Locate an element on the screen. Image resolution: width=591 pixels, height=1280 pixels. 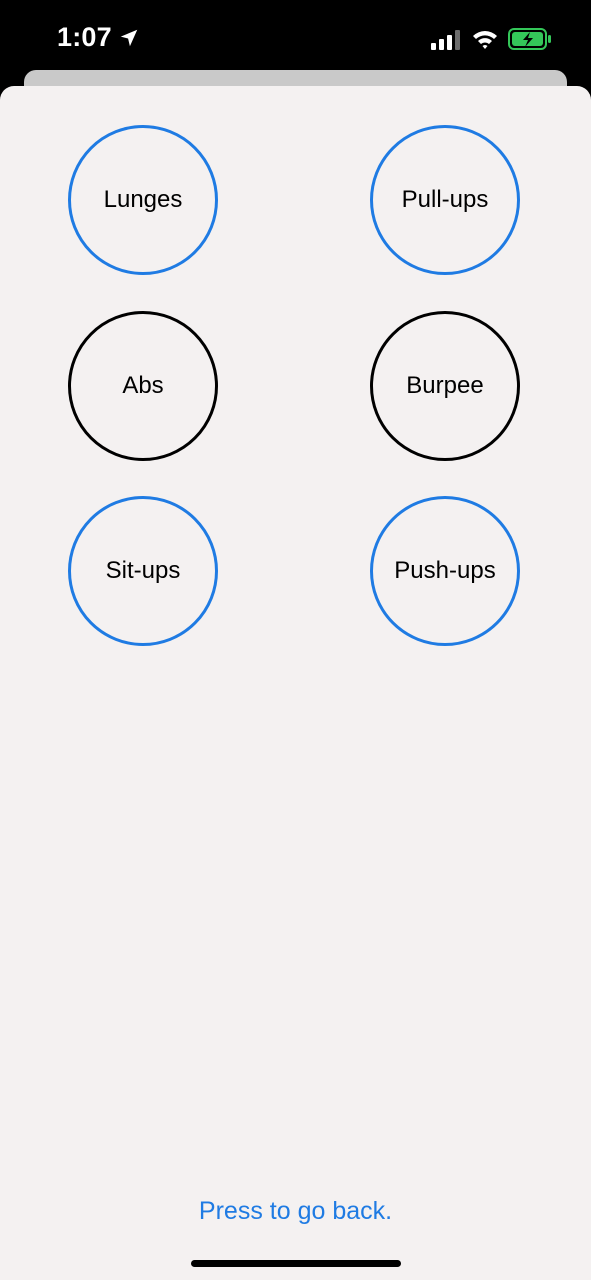
push-ups-button: Push-ups is located at coordinates (445, 571).